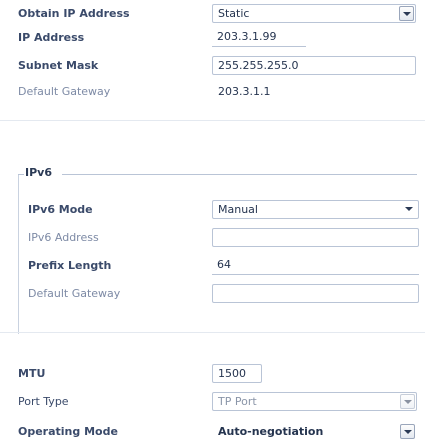 This screenshot has height=448, width=425. Describe the element at coordinates (63, 237) in the screenshot. I see `ipv6-address-label: IPv6 Address` at that location.